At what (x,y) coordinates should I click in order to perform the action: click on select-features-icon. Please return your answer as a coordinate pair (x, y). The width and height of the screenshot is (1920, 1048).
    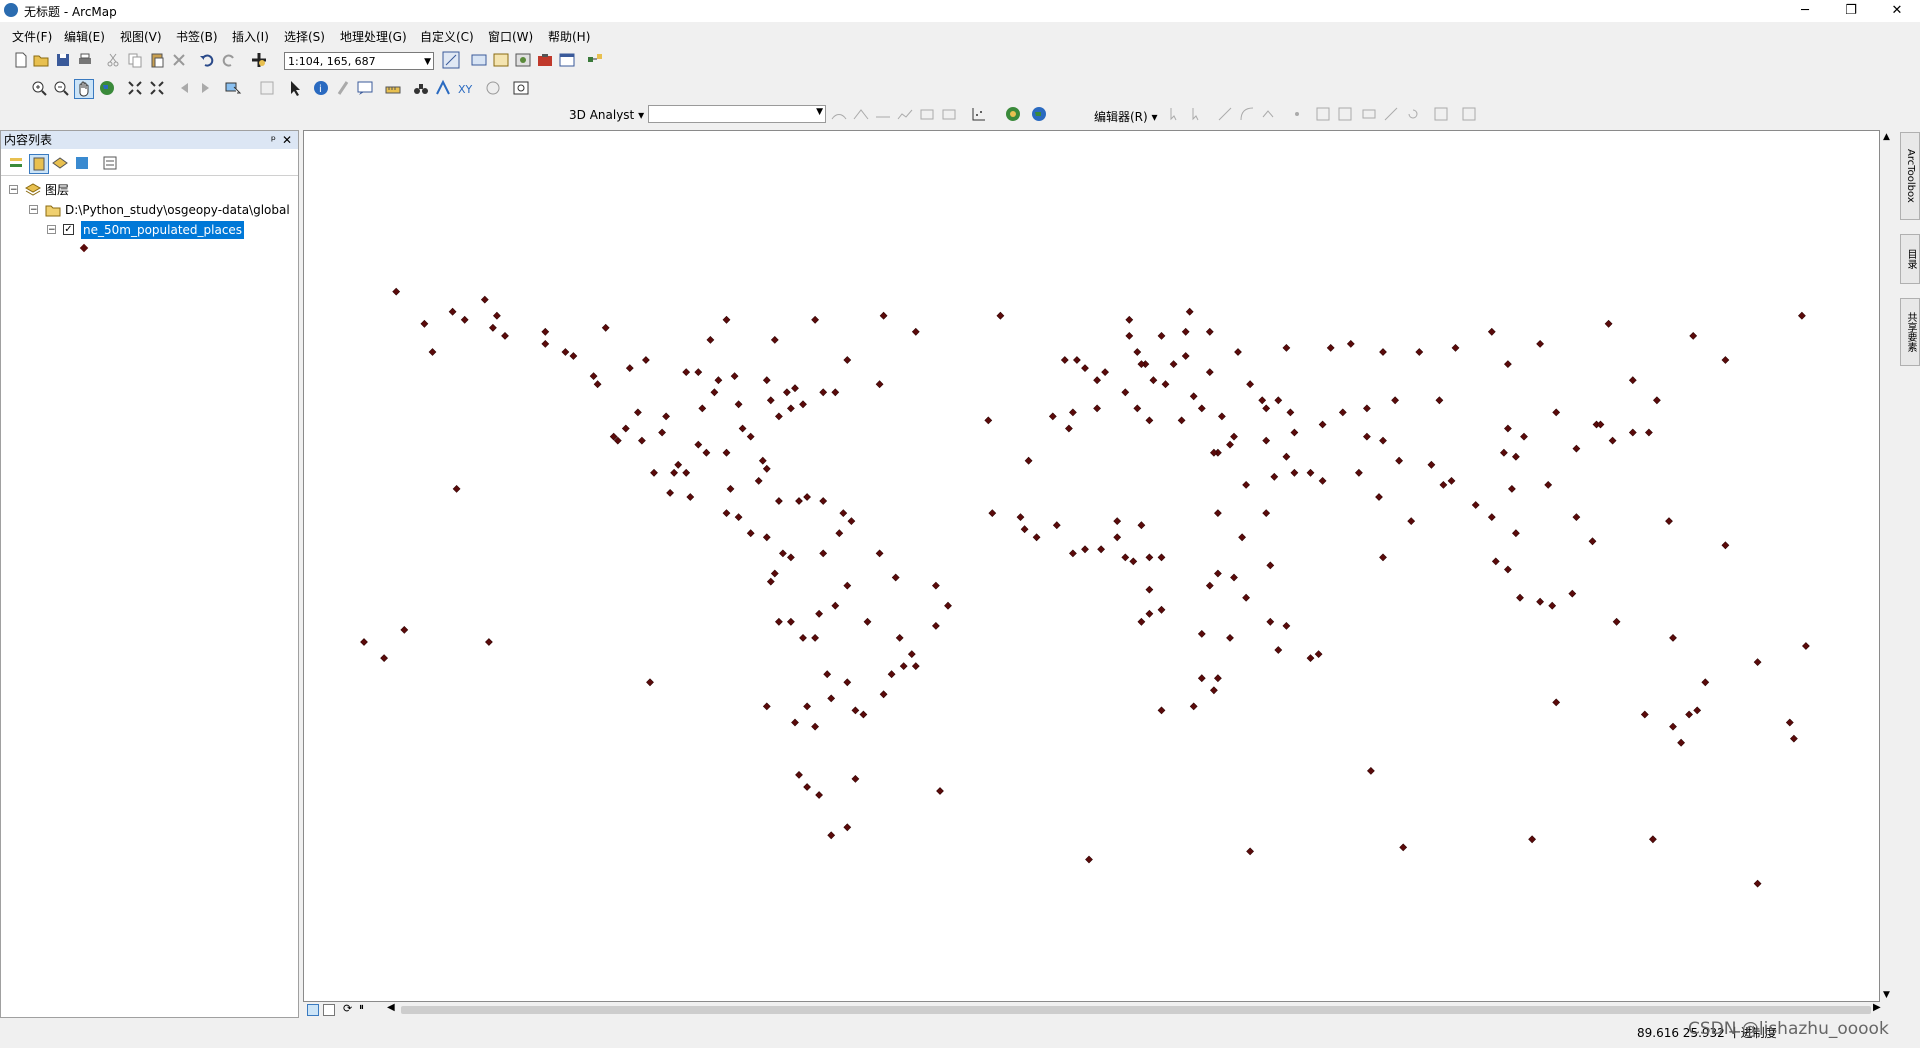
    Looking at the image, I should click on (233, 88).